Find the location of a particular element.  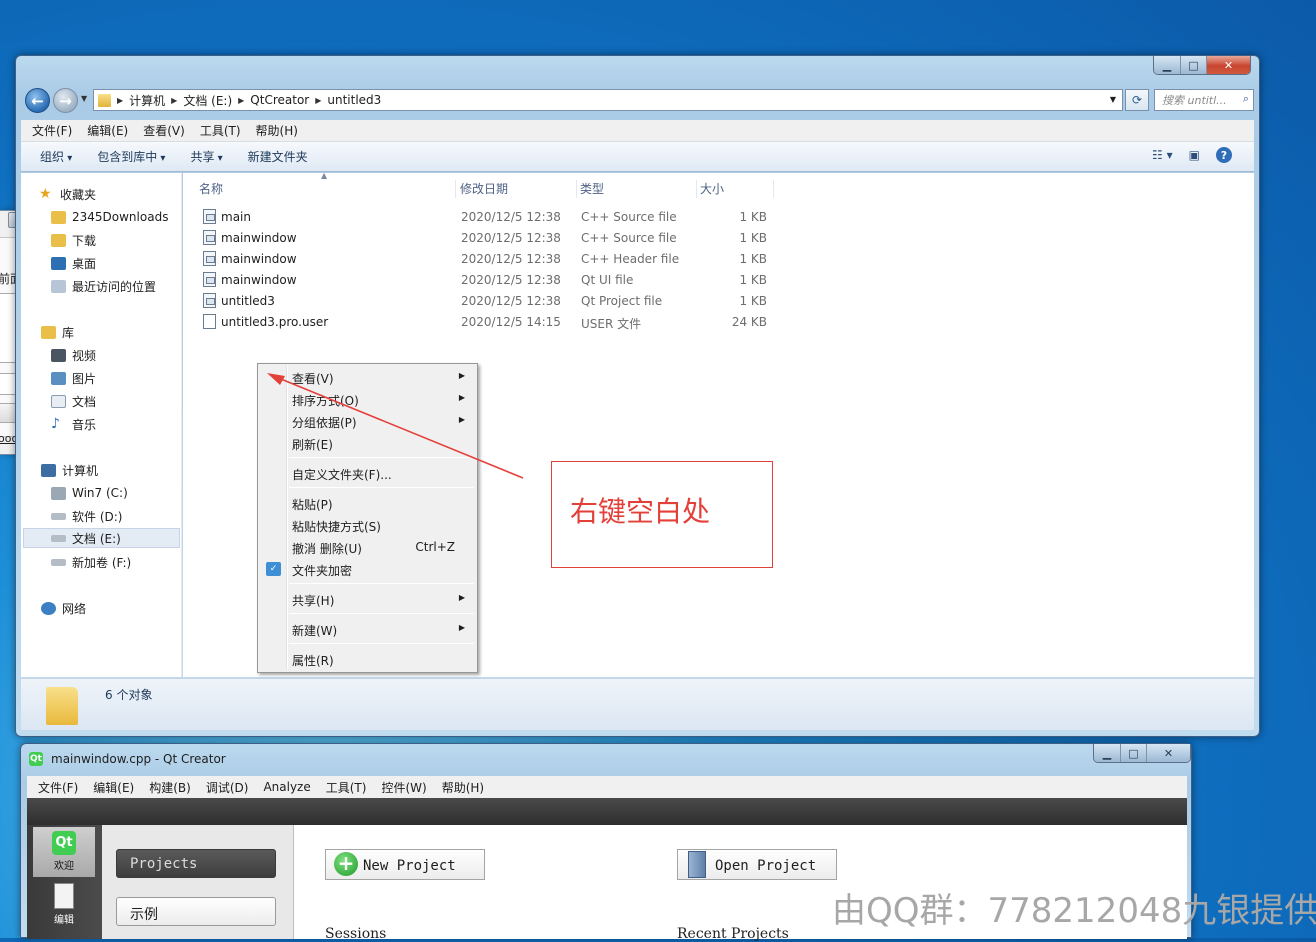

maximize-button: □ is located at coordinates (1133, 753).